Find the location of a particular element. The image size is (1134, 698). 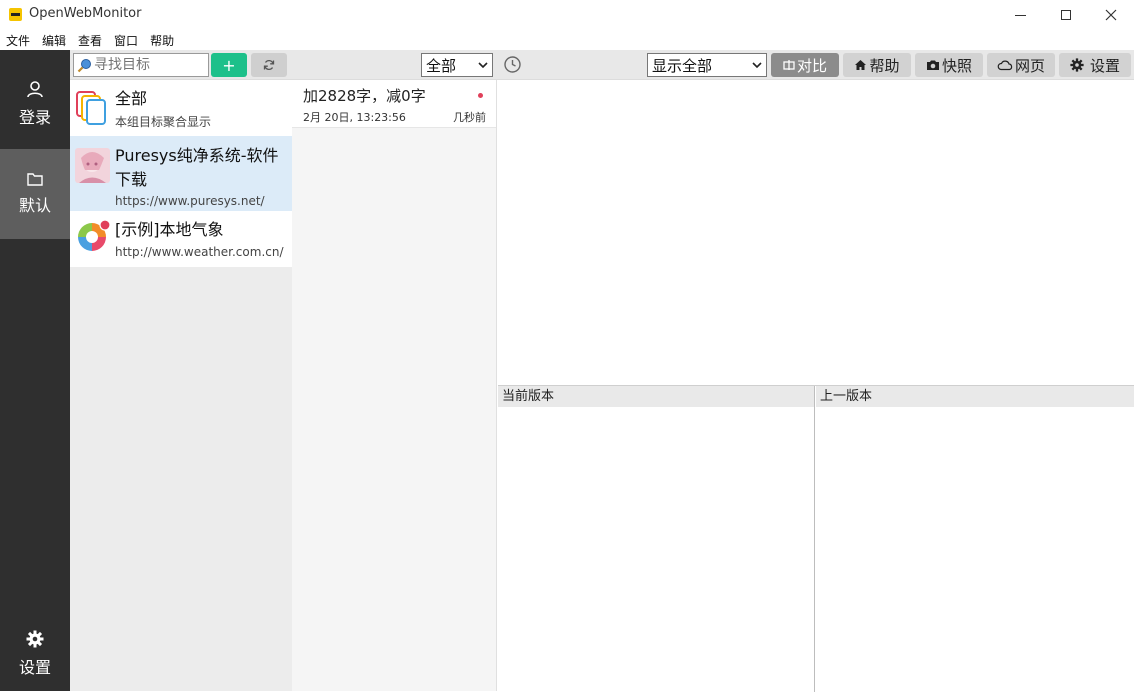

compare-label: 对比 is located at coordinates (811, 65).